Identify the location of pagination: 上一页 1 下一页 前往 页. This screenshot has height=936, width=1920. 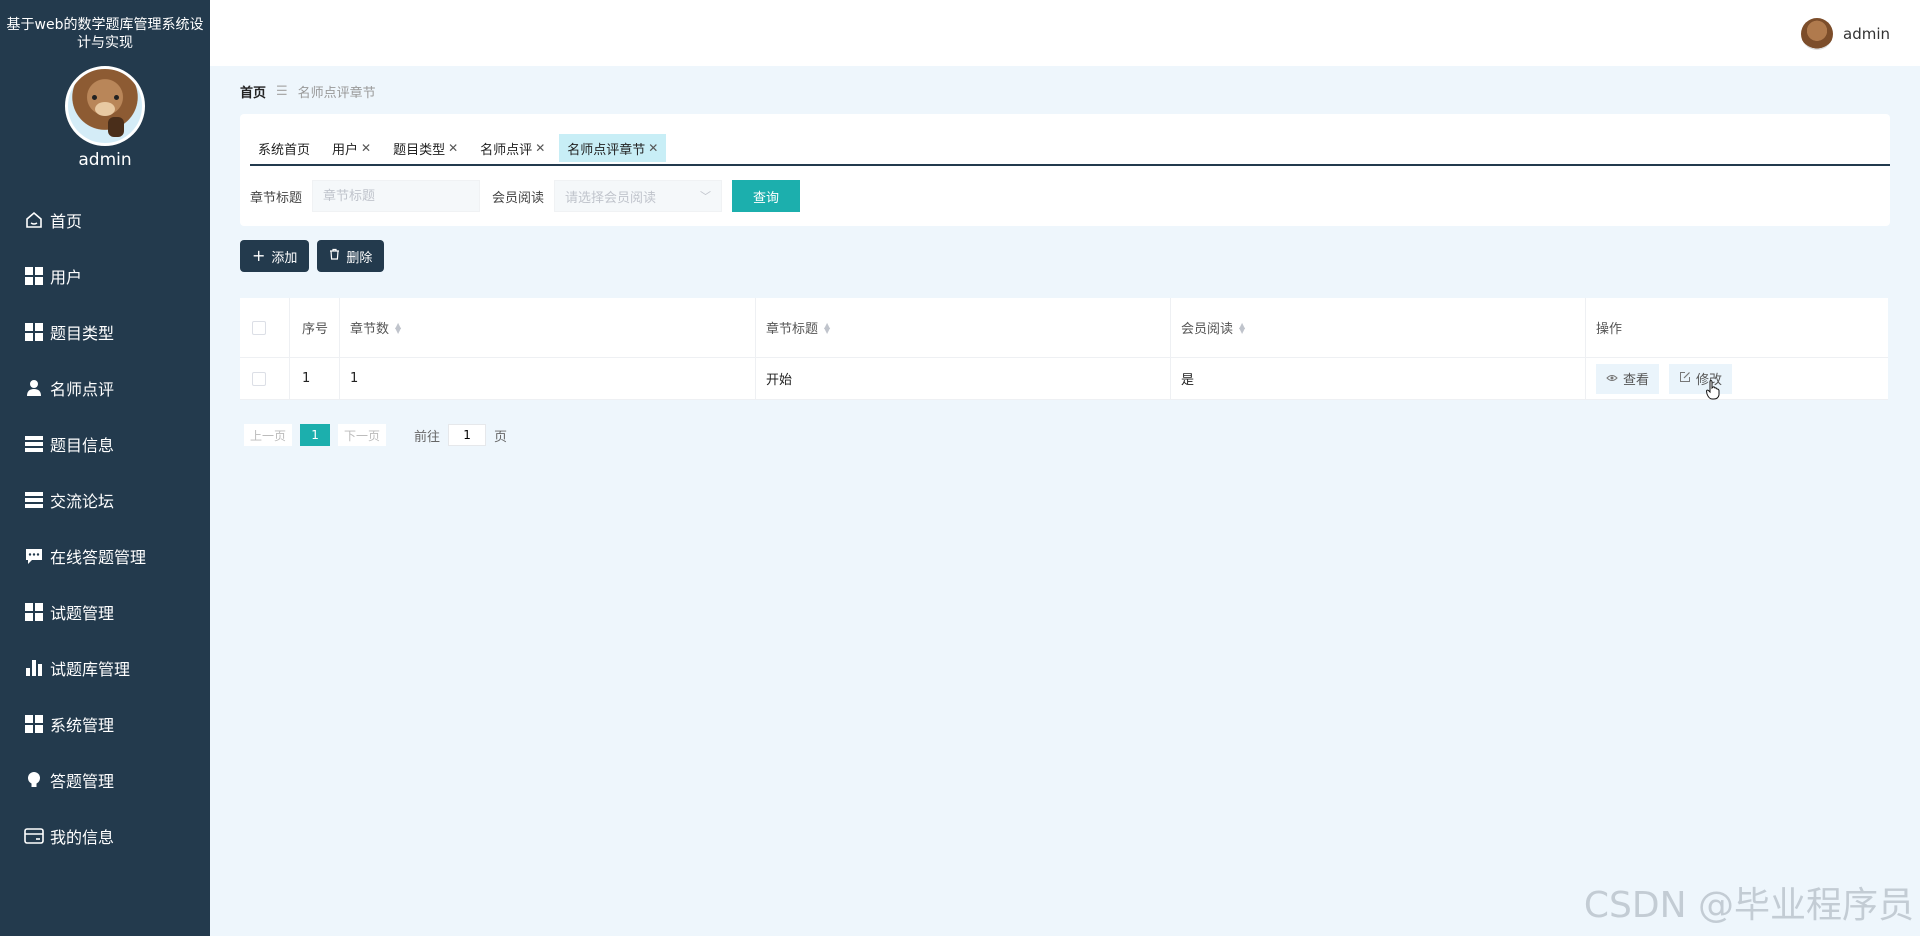
(375, 435).